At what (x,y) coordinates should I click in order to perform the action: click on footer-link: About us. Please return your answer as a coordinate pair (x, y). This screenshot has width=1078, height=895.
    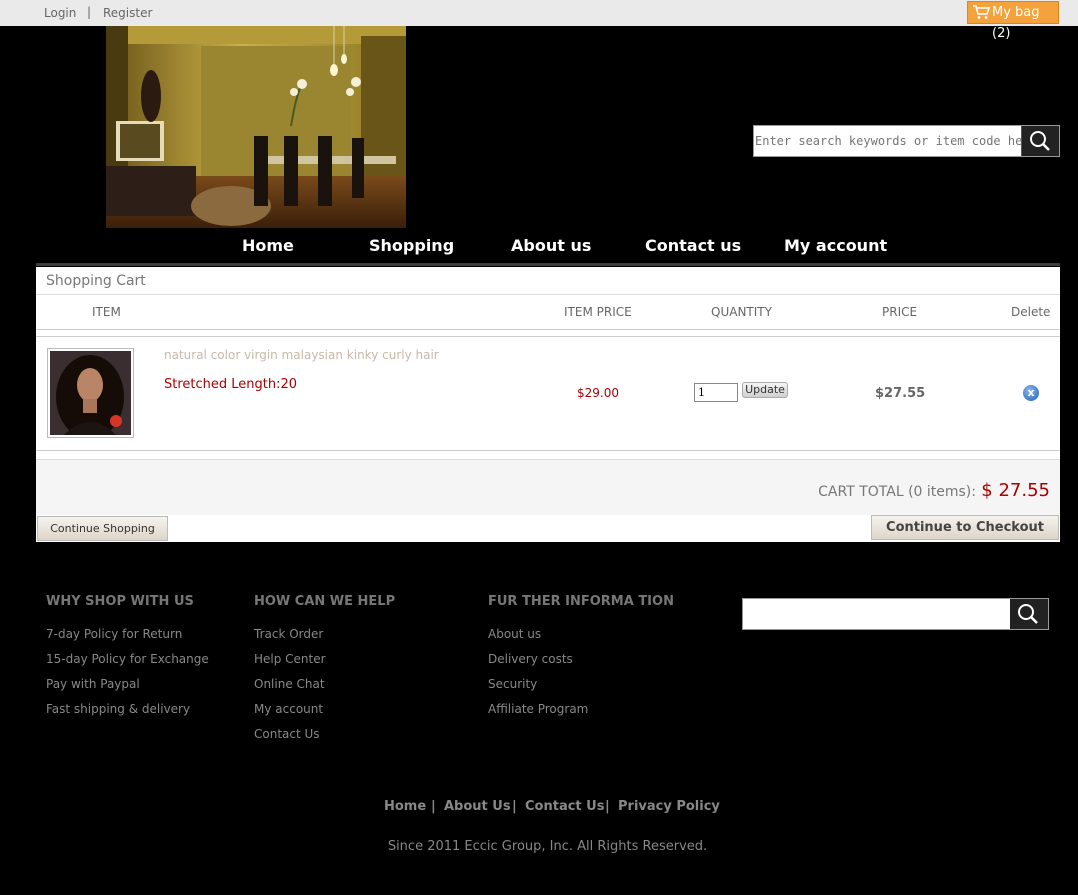
    Looking at the image, I should click on (514, 634).